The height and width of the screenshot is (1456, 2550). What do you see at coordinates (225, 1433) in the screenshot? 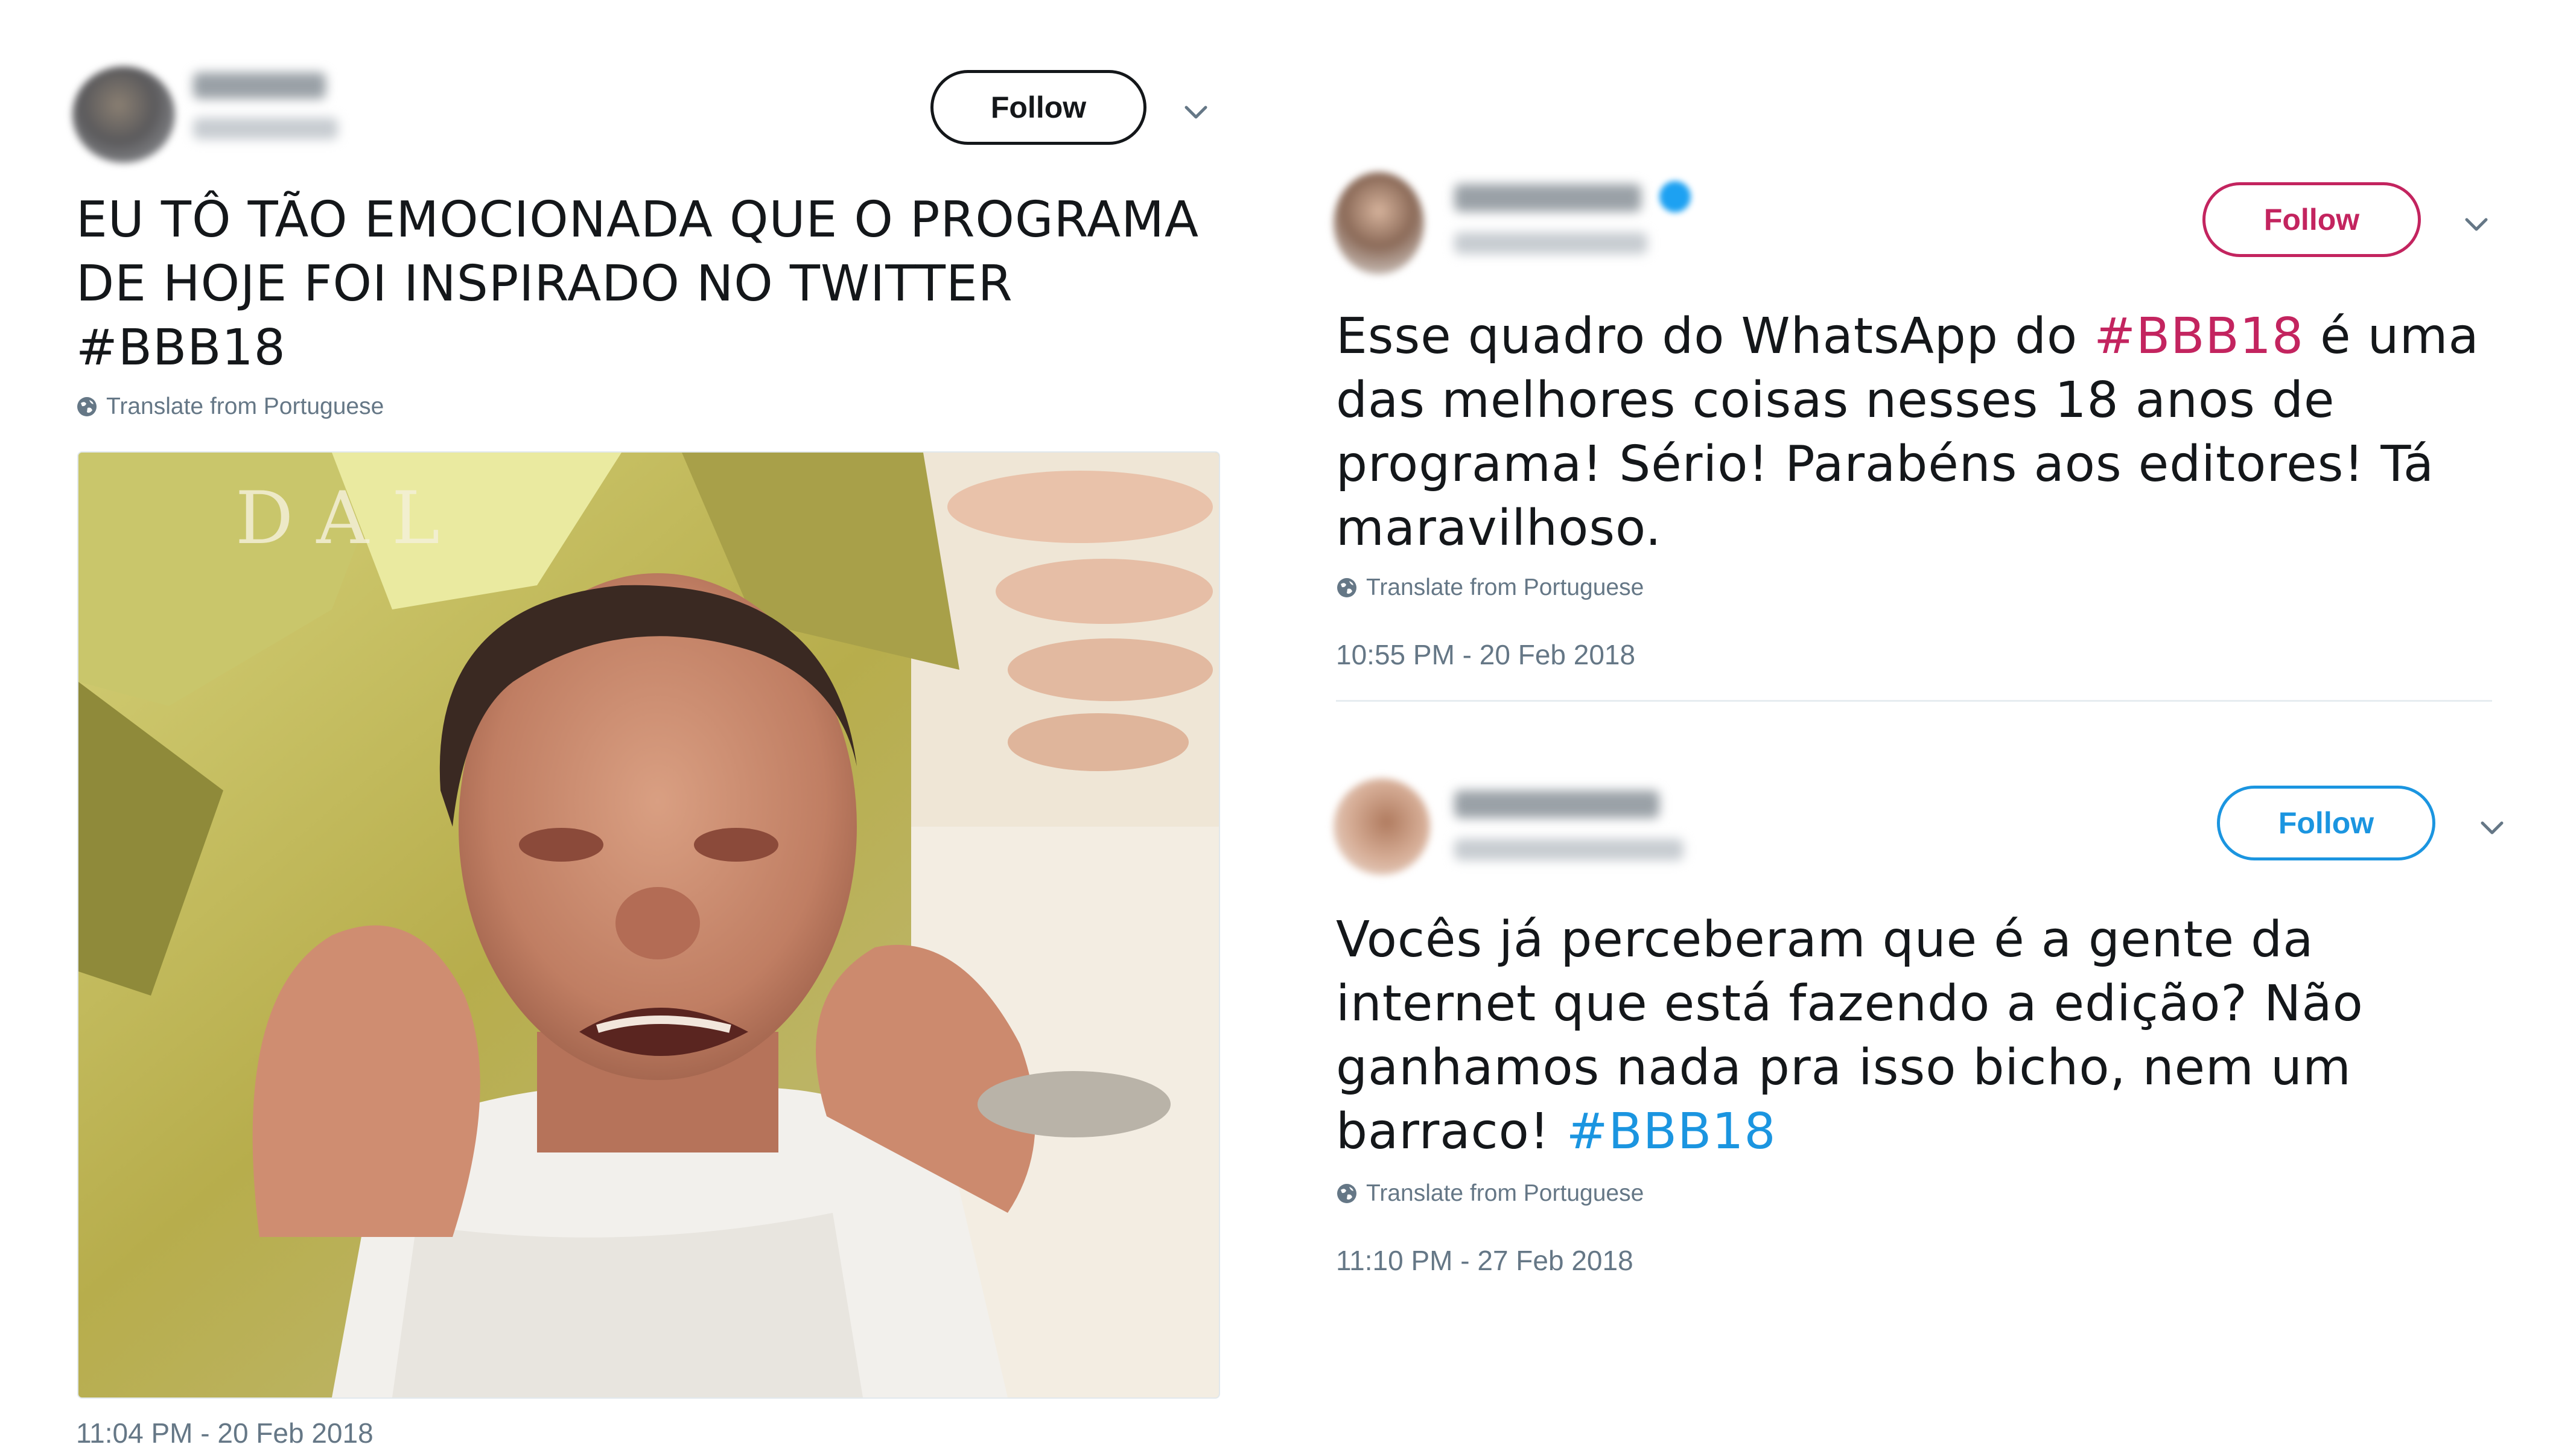
I see `tweet-timestamp: 11:04 PM - 20 Feb 2018` at bounding box center [225, 1433].